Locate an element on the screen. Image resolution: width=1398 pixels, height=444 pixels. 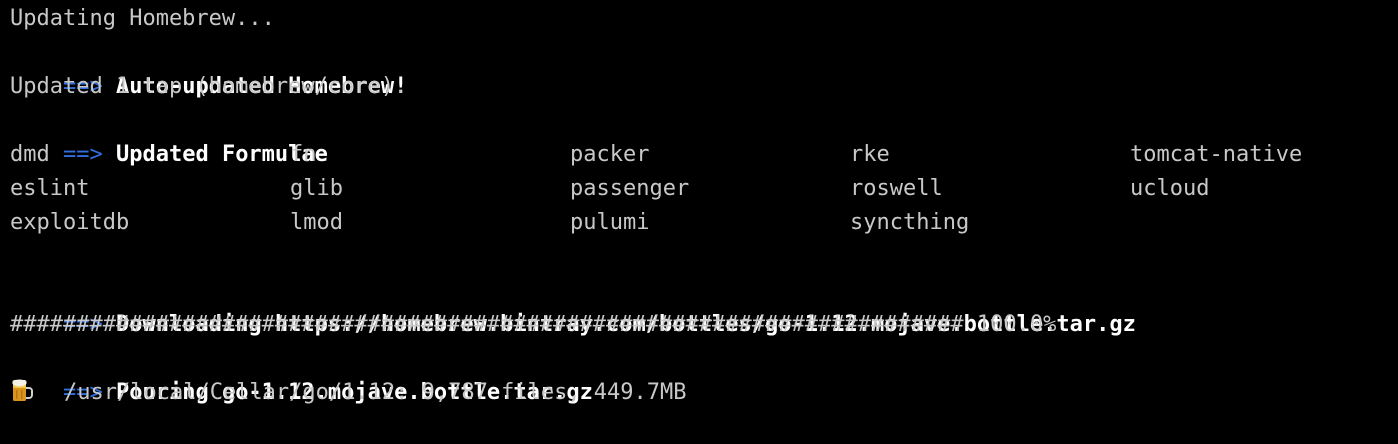
formula-name: eslint is located at coordinates (50, 188).